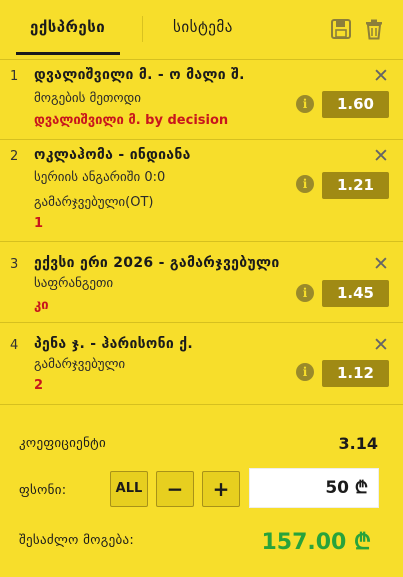  I want to click on bet-pick: 2, so click(39, 385).